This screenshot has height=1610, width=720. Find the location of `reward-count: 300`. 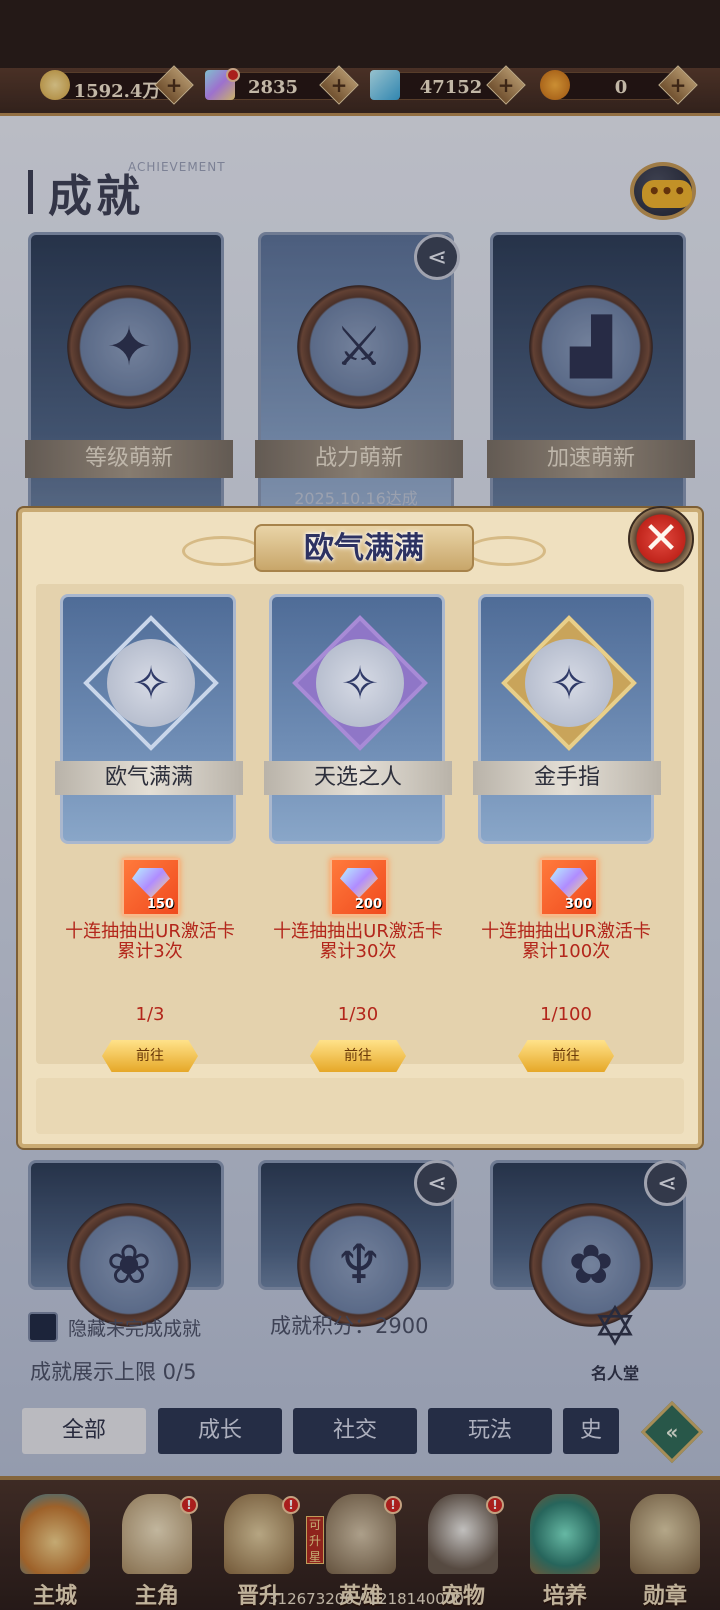

reward-count: 300 is located at coordinates (578, 904).